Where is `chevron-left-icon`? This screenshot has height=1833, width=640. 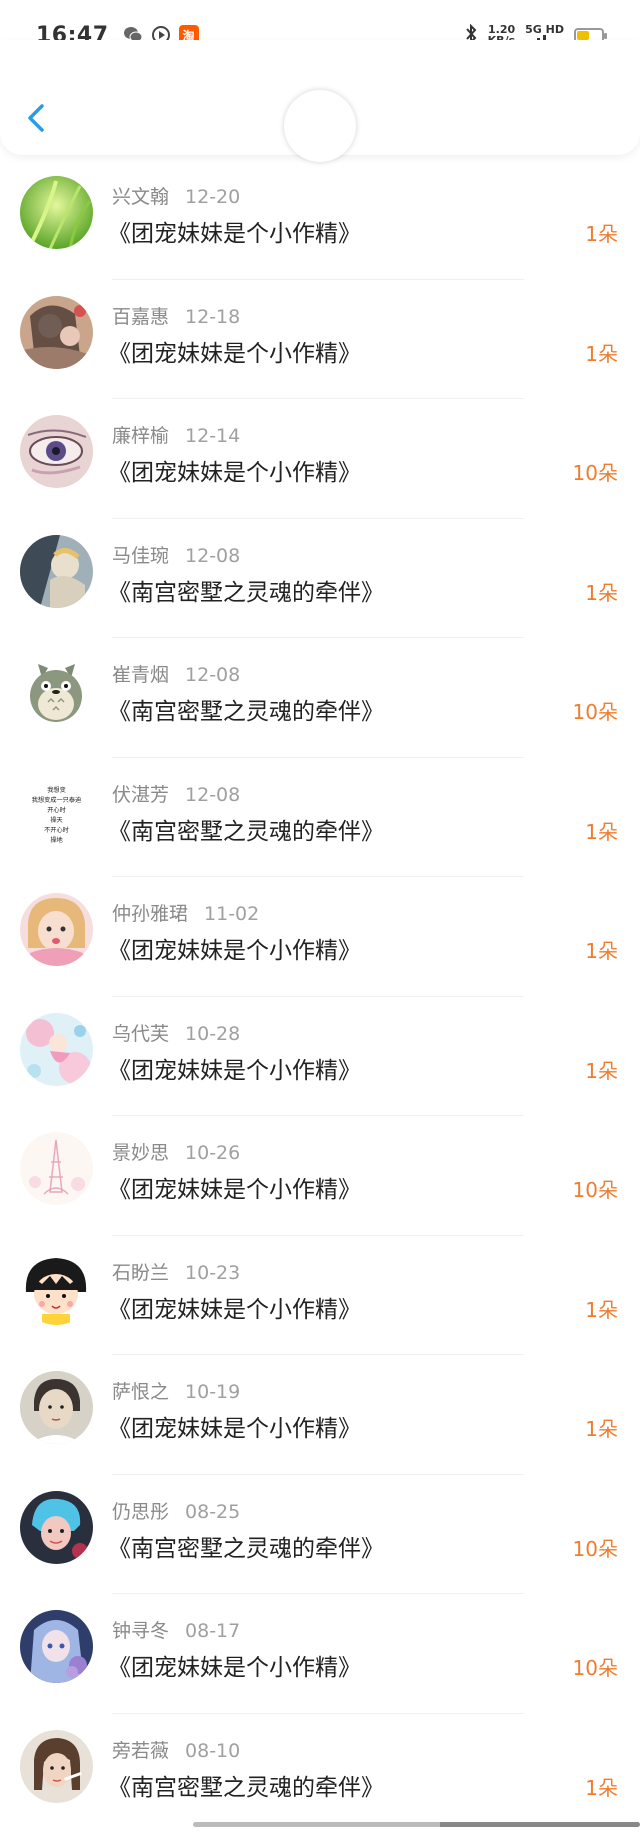
chevron-left-icon is located at coordinates (37, 118).